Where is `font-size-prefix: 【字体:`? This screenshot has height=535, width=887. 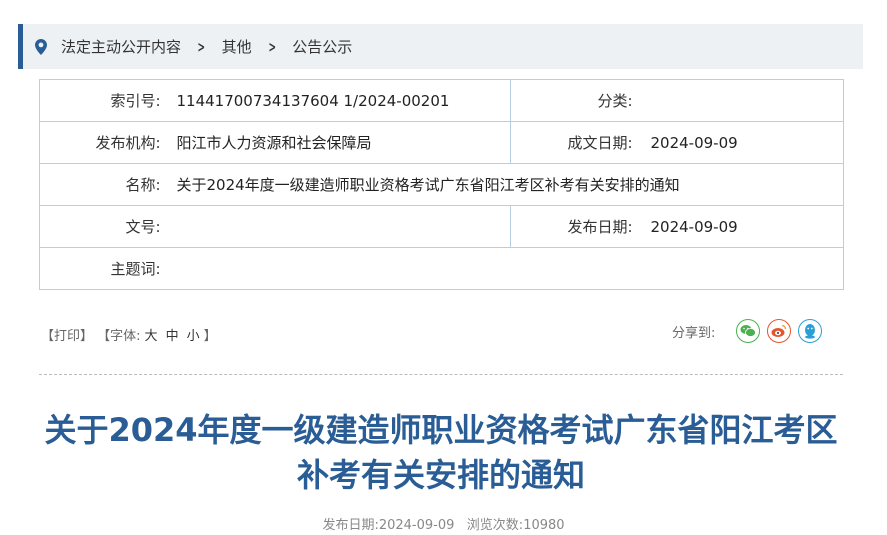 font-size-prefix: 【字体: is located at coordinates (119, 336).